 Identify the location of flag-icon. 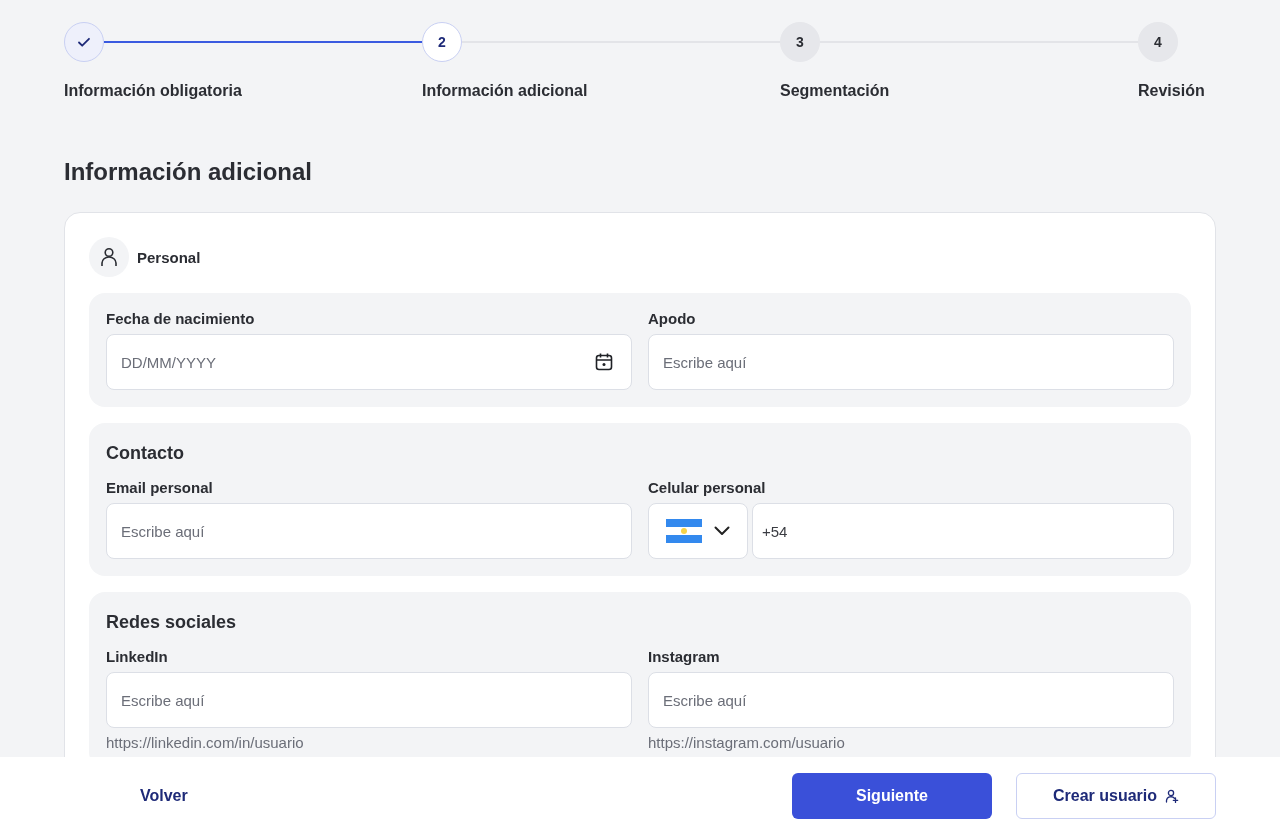
(684, 531).